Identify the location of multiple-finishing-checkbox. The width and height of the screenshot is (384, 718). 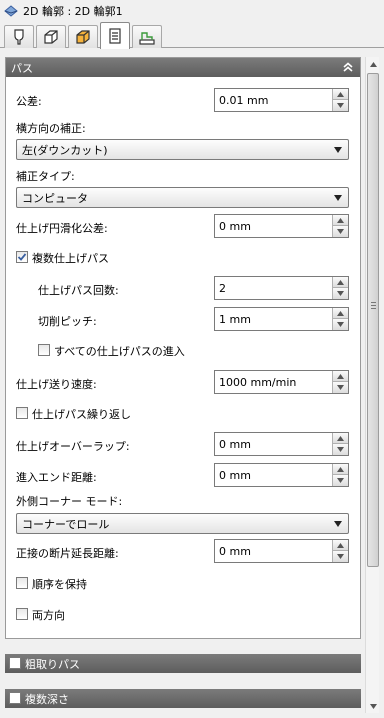
(22, 257).